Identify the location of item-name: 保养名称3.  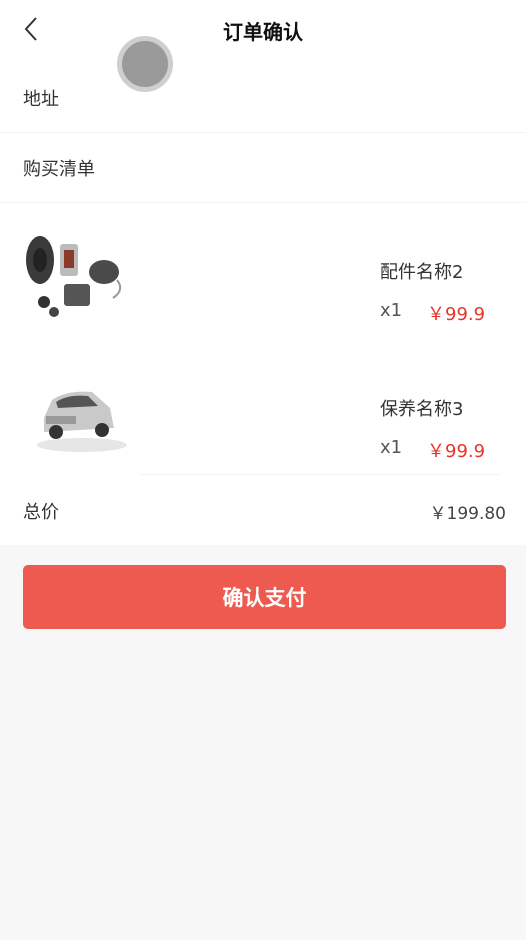
(422, 409).